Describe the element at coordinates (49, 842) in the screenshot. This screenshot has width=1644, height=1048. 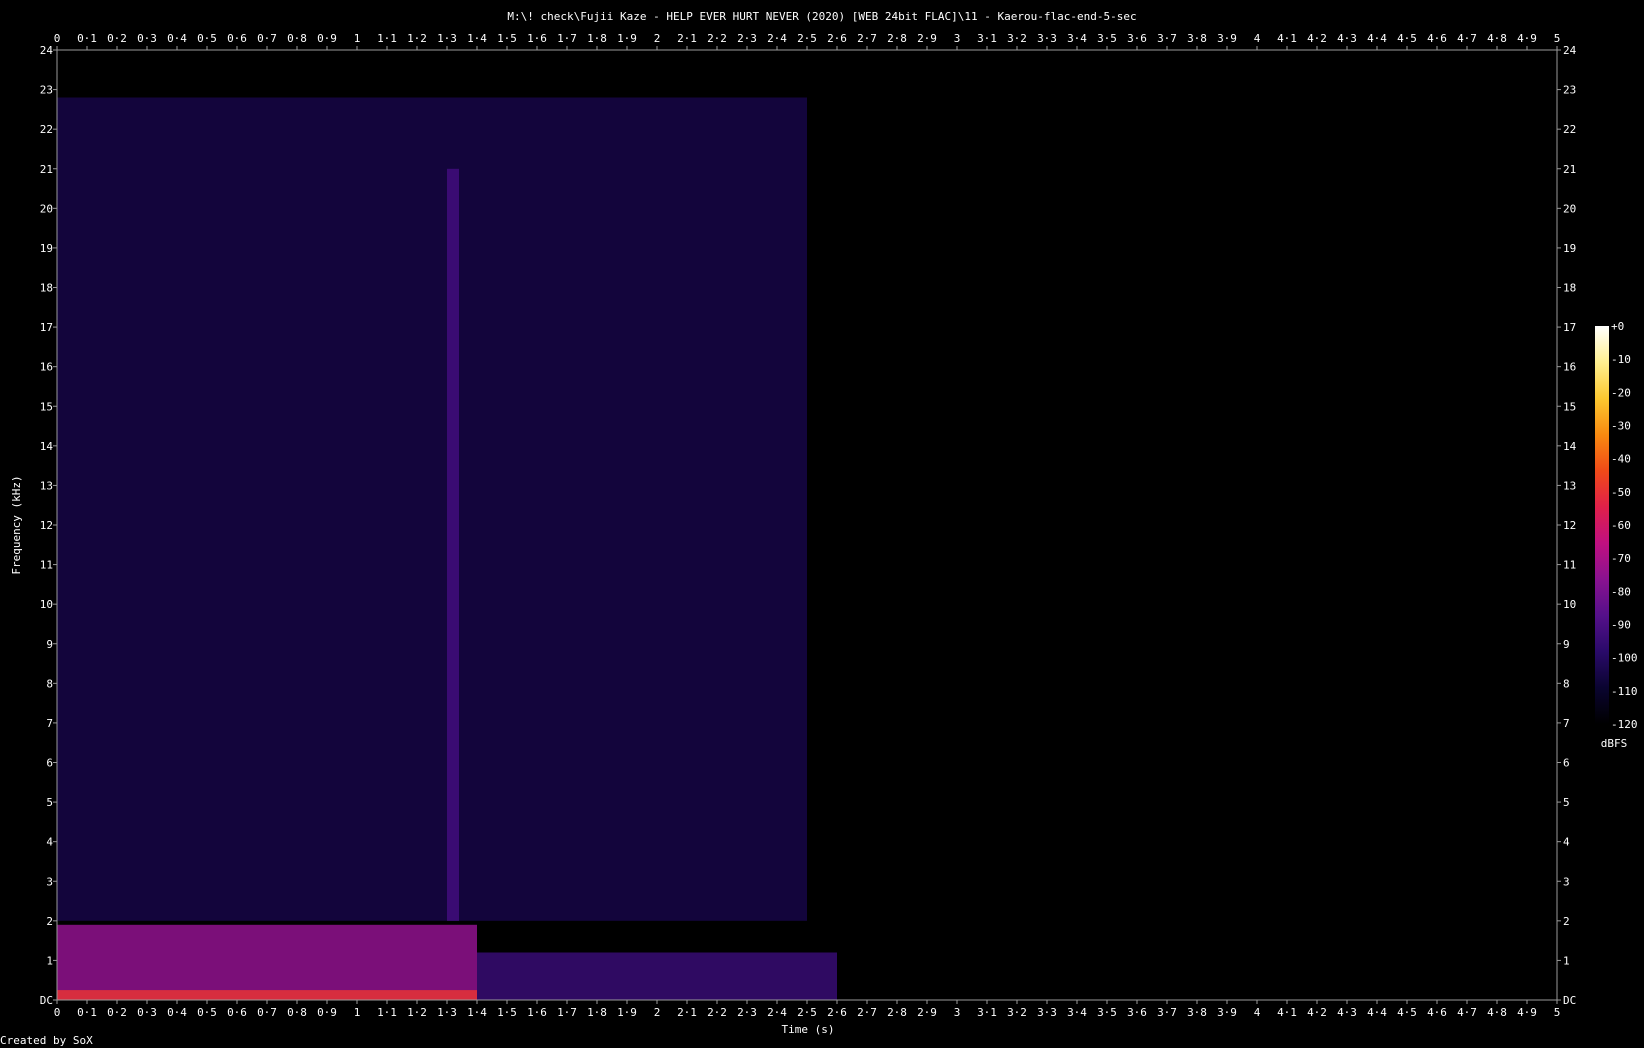
I see `y-tick-label-left: 4` at that location.